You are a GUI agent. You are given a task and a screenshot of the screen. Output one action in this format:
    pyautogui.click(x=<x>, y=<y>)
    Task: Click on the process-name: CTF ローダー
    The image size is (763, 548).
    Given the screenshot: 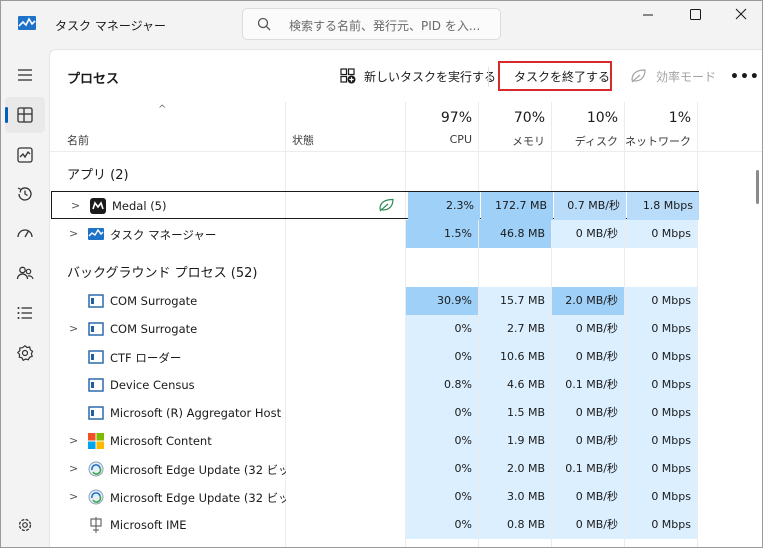 What is the action you would take?
    pyautogui.click(x=146, y=358)
    